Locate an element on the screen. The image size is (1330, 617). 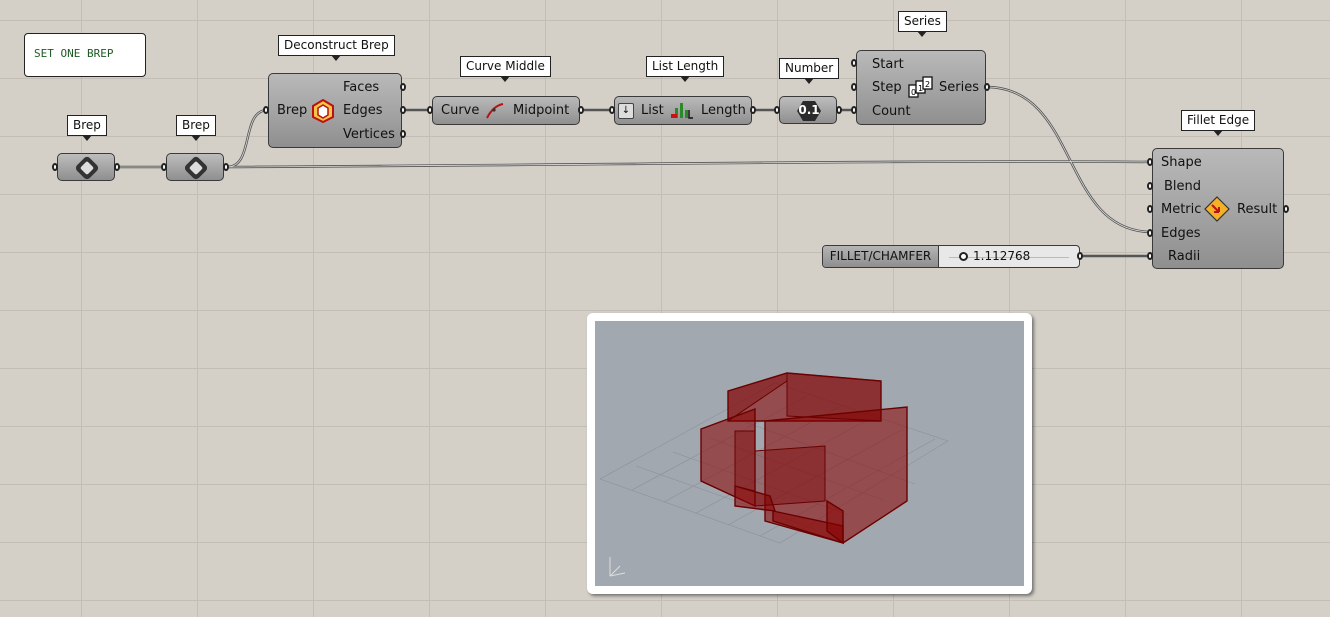
axes-icon is located at coordinates (617, 567).